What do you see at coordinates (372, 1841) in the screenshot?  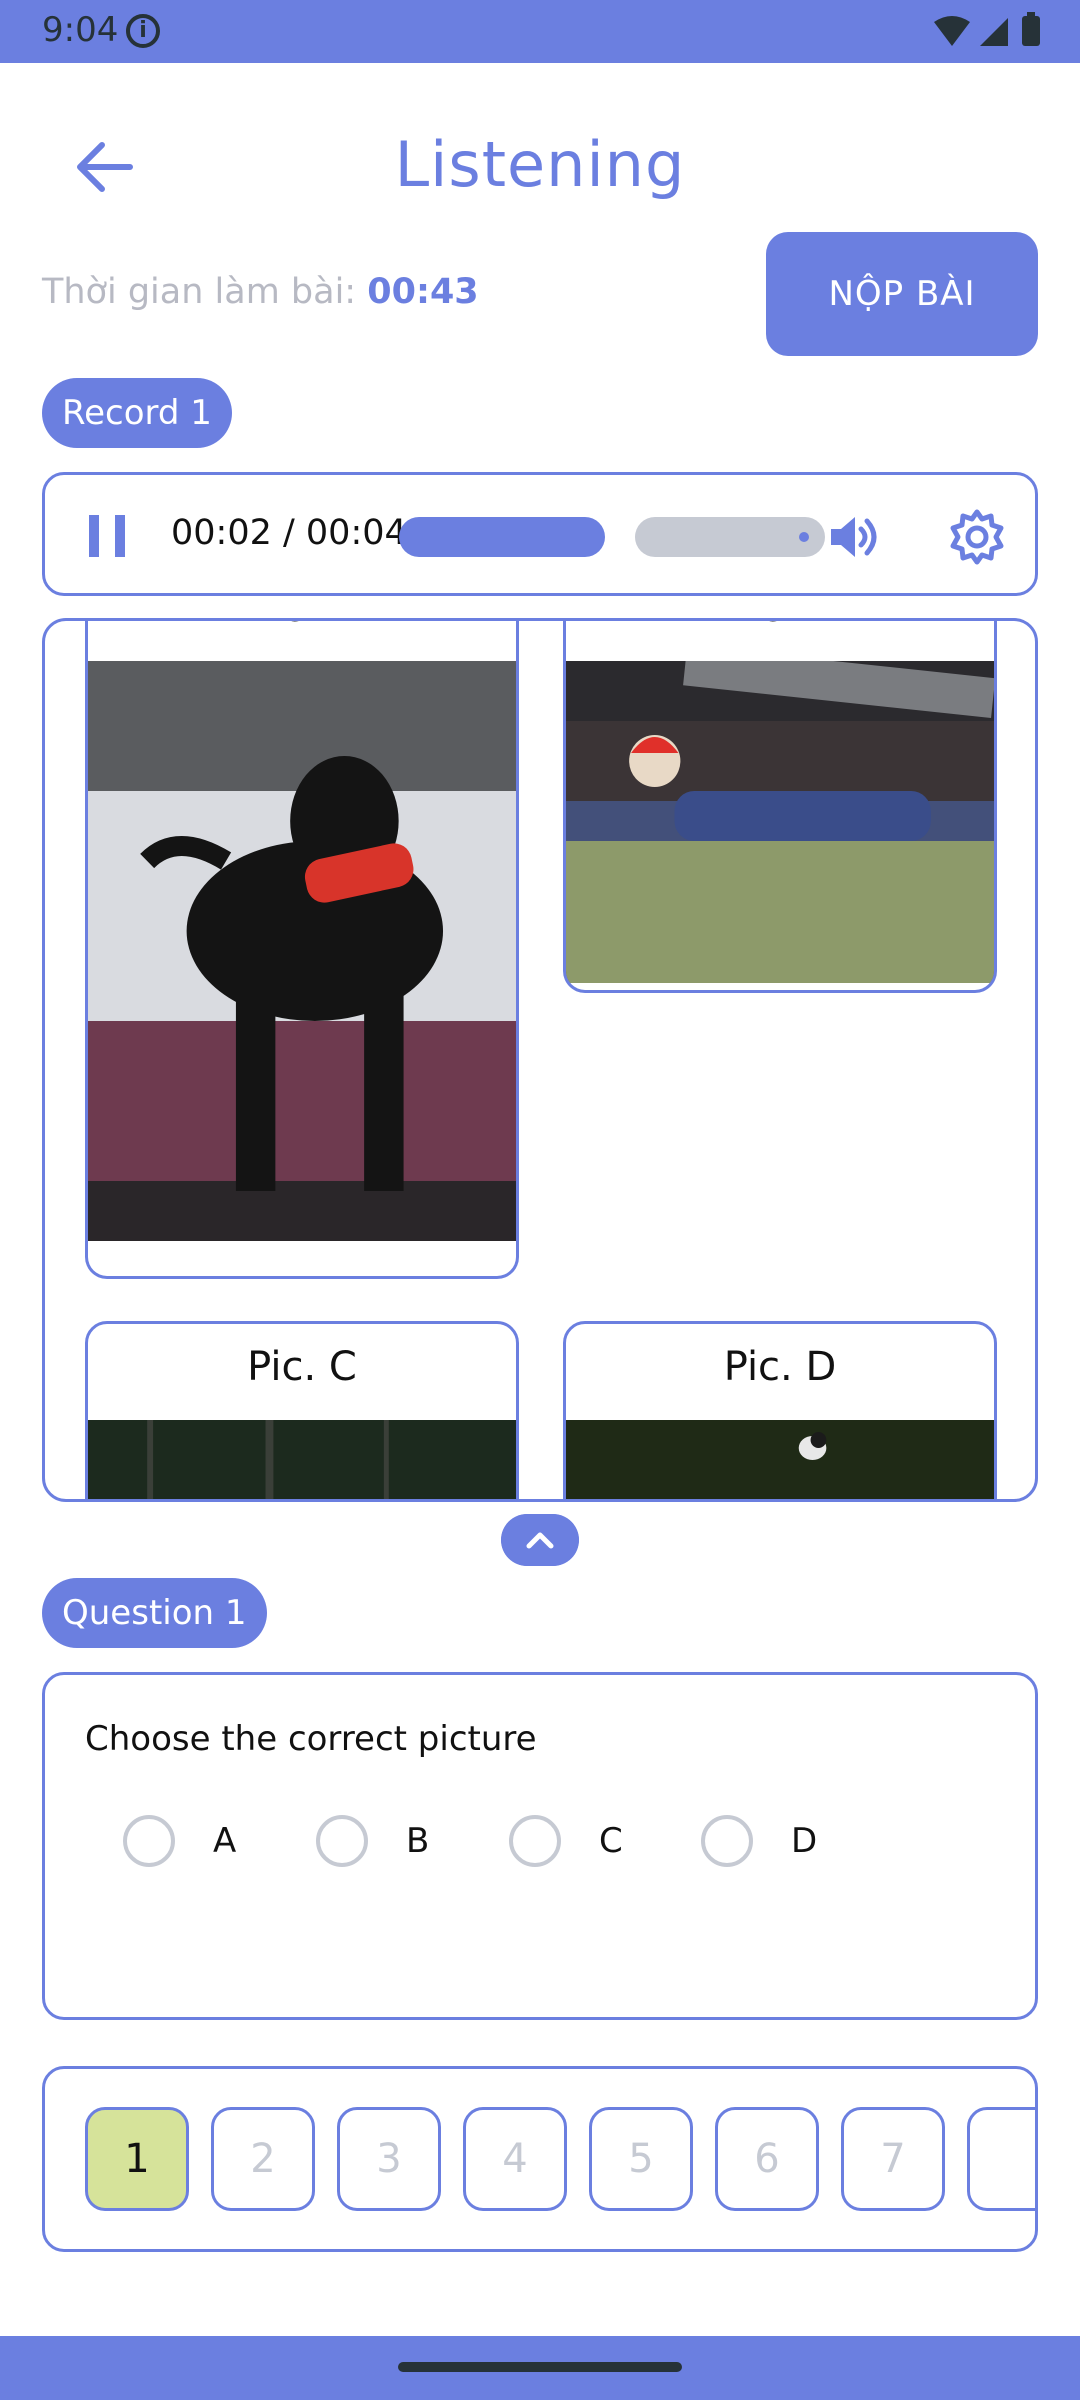 I see `option-b: B` at bounding box center [372, 1841].